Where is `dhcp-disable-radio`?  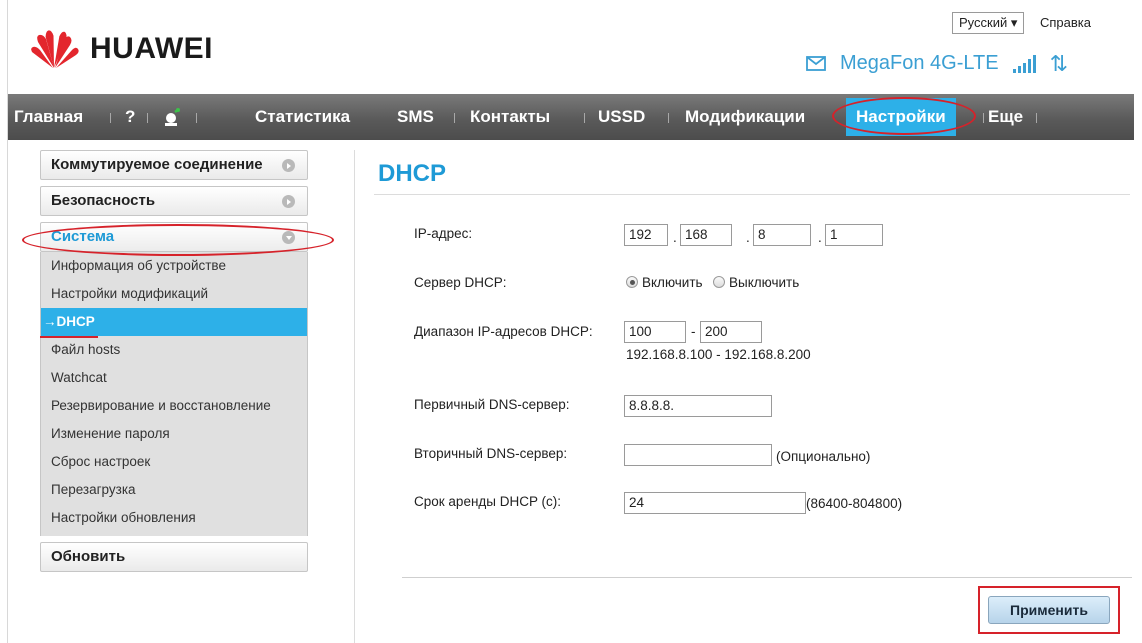 dhcp-disable-radio is located at coordinates (719, 282).